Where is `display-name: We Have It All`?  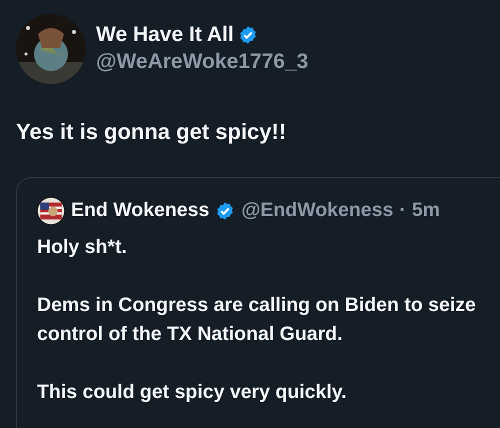
display-name: We Have It All is located at coordinates (165, 35).